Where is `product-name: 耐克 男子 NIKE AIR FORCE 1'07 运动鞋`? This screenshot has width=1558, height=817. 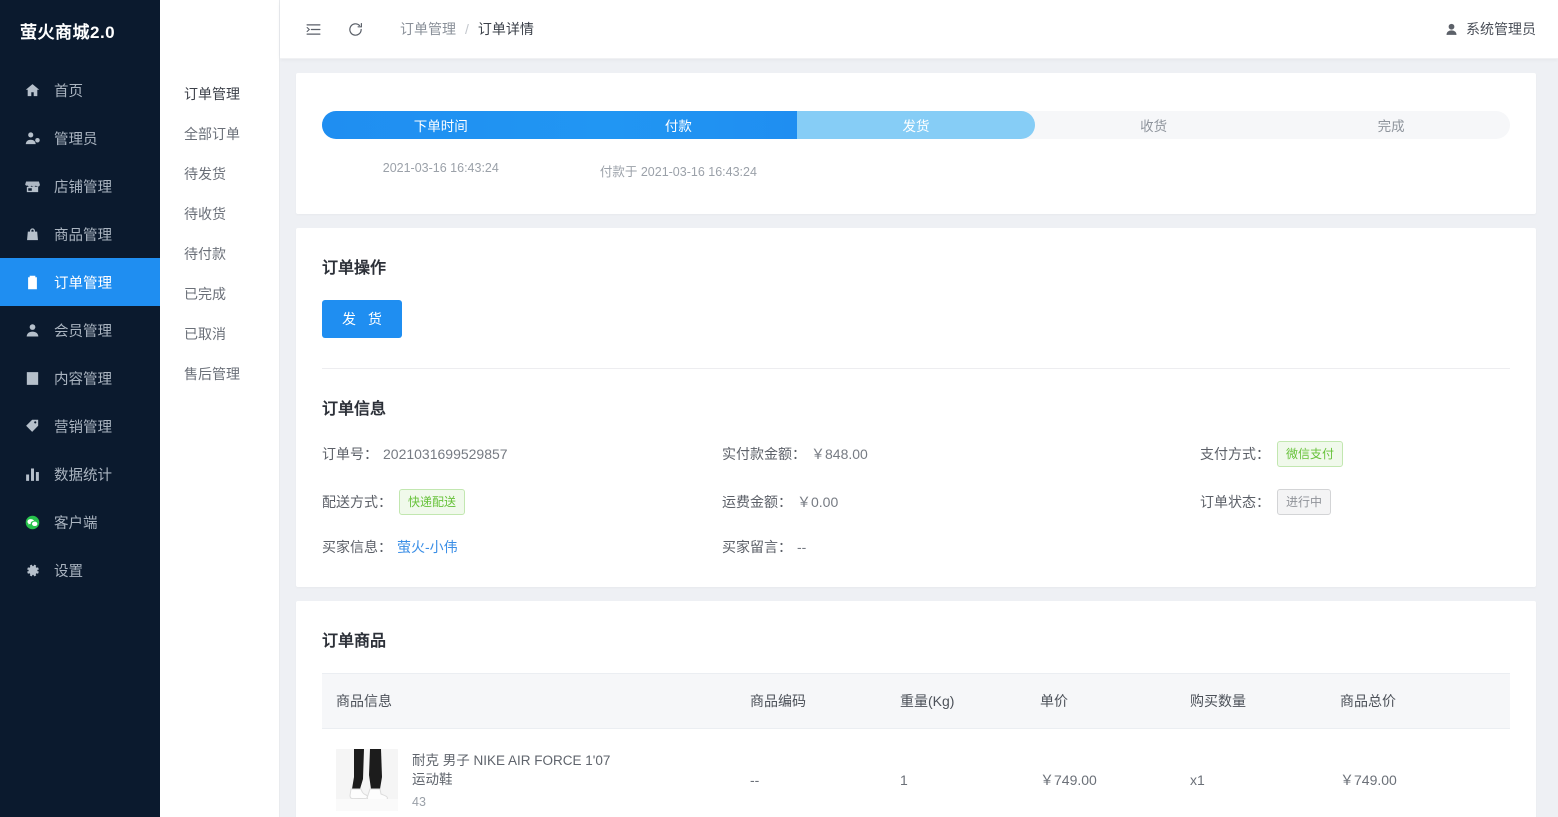
product-name: 耐克 男子 NIKE AIR FORCE 1'07 运动鞋 is located at coordinates (511, 770).